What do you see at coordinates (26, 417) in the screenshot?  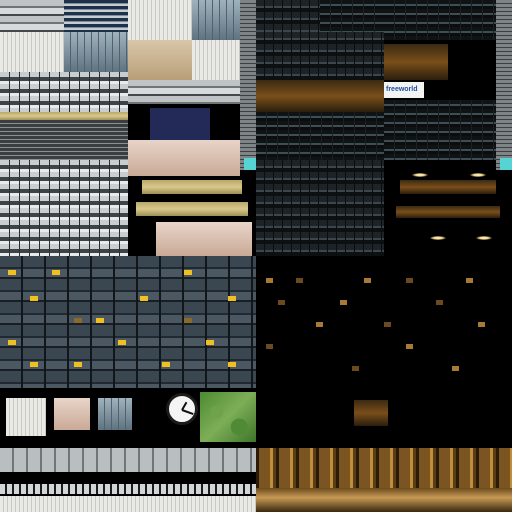 I see `window-tile-grey` at bounding box center [26, 417].